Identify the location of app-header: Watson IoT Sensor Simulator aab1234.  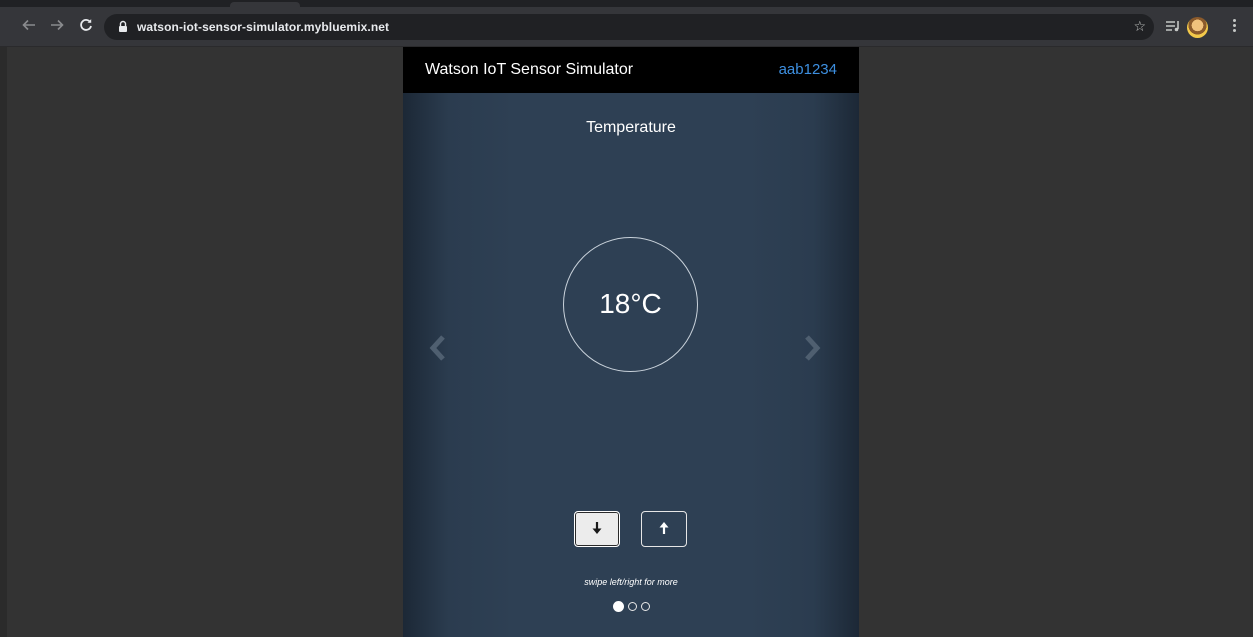
(631, 70).